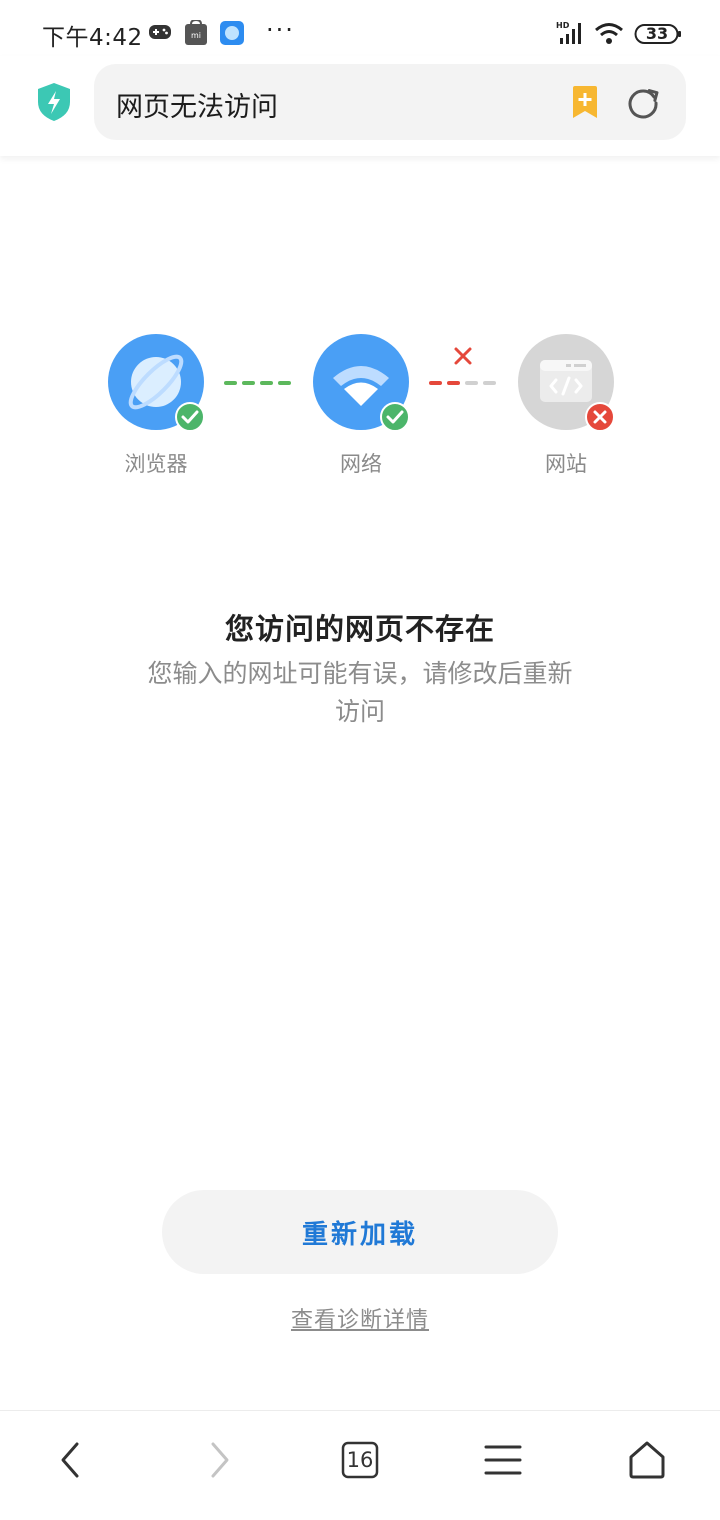 The height and width of the screenshot is (1520, 720). I want to click on gamepad-icon, so click(160, 32).